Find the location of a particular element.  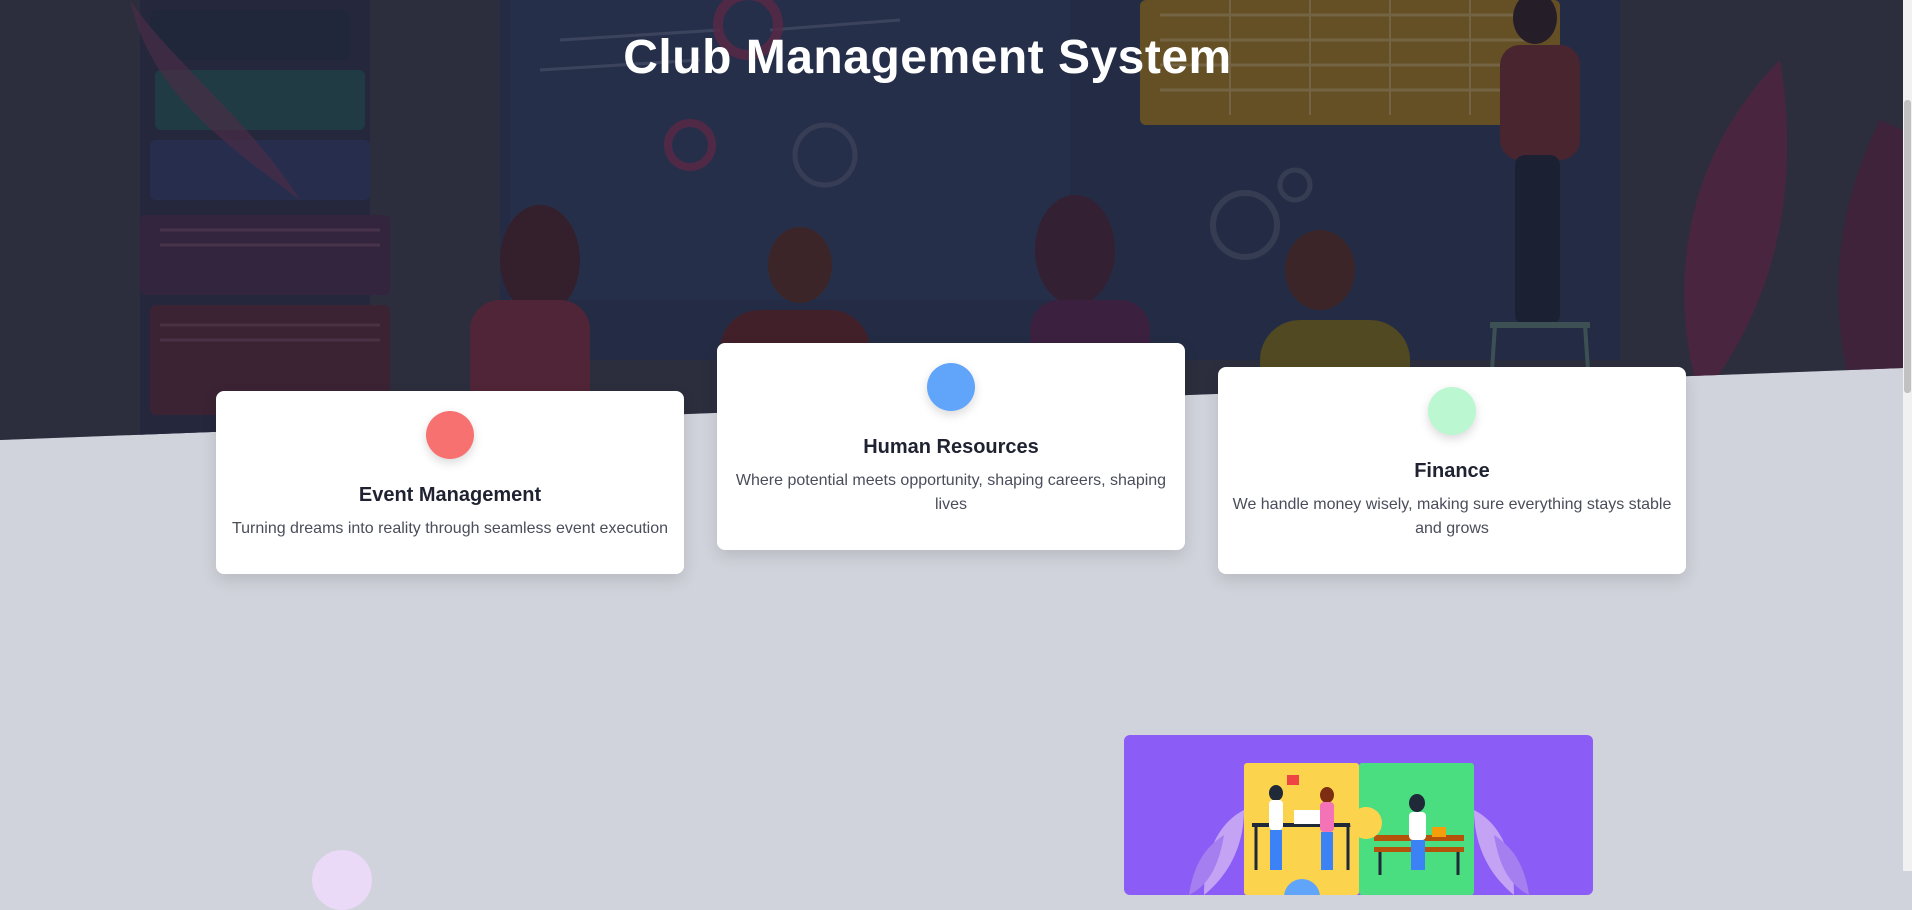

finance-icon is located at coordinates (1452, 411).